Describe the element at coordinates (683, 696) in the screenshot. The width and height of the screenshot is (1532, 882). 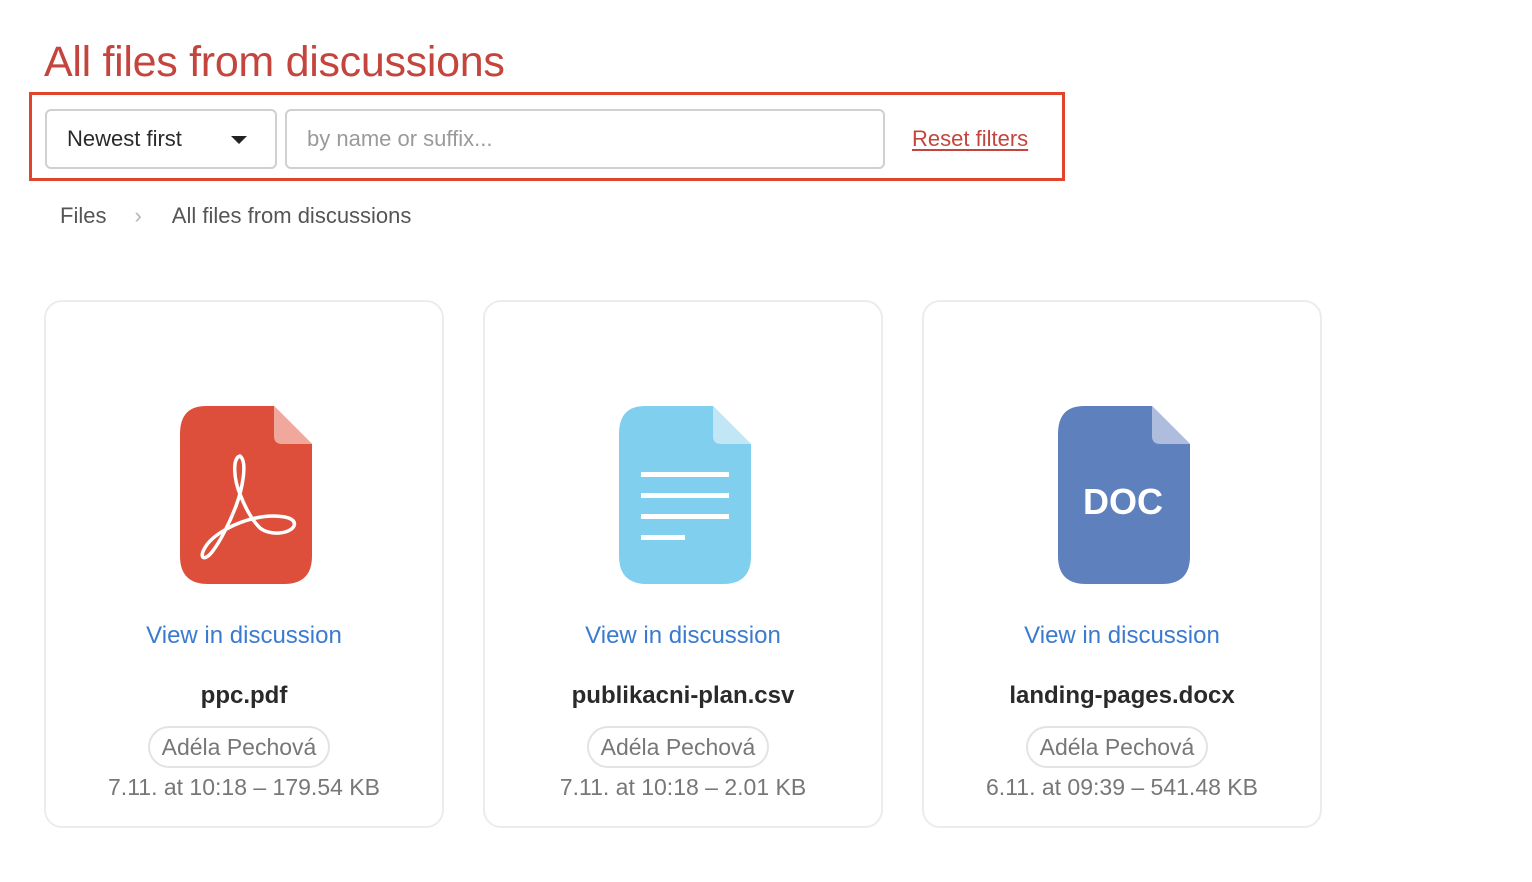
I see `file-name: publikacni-plan.csv` at that location.